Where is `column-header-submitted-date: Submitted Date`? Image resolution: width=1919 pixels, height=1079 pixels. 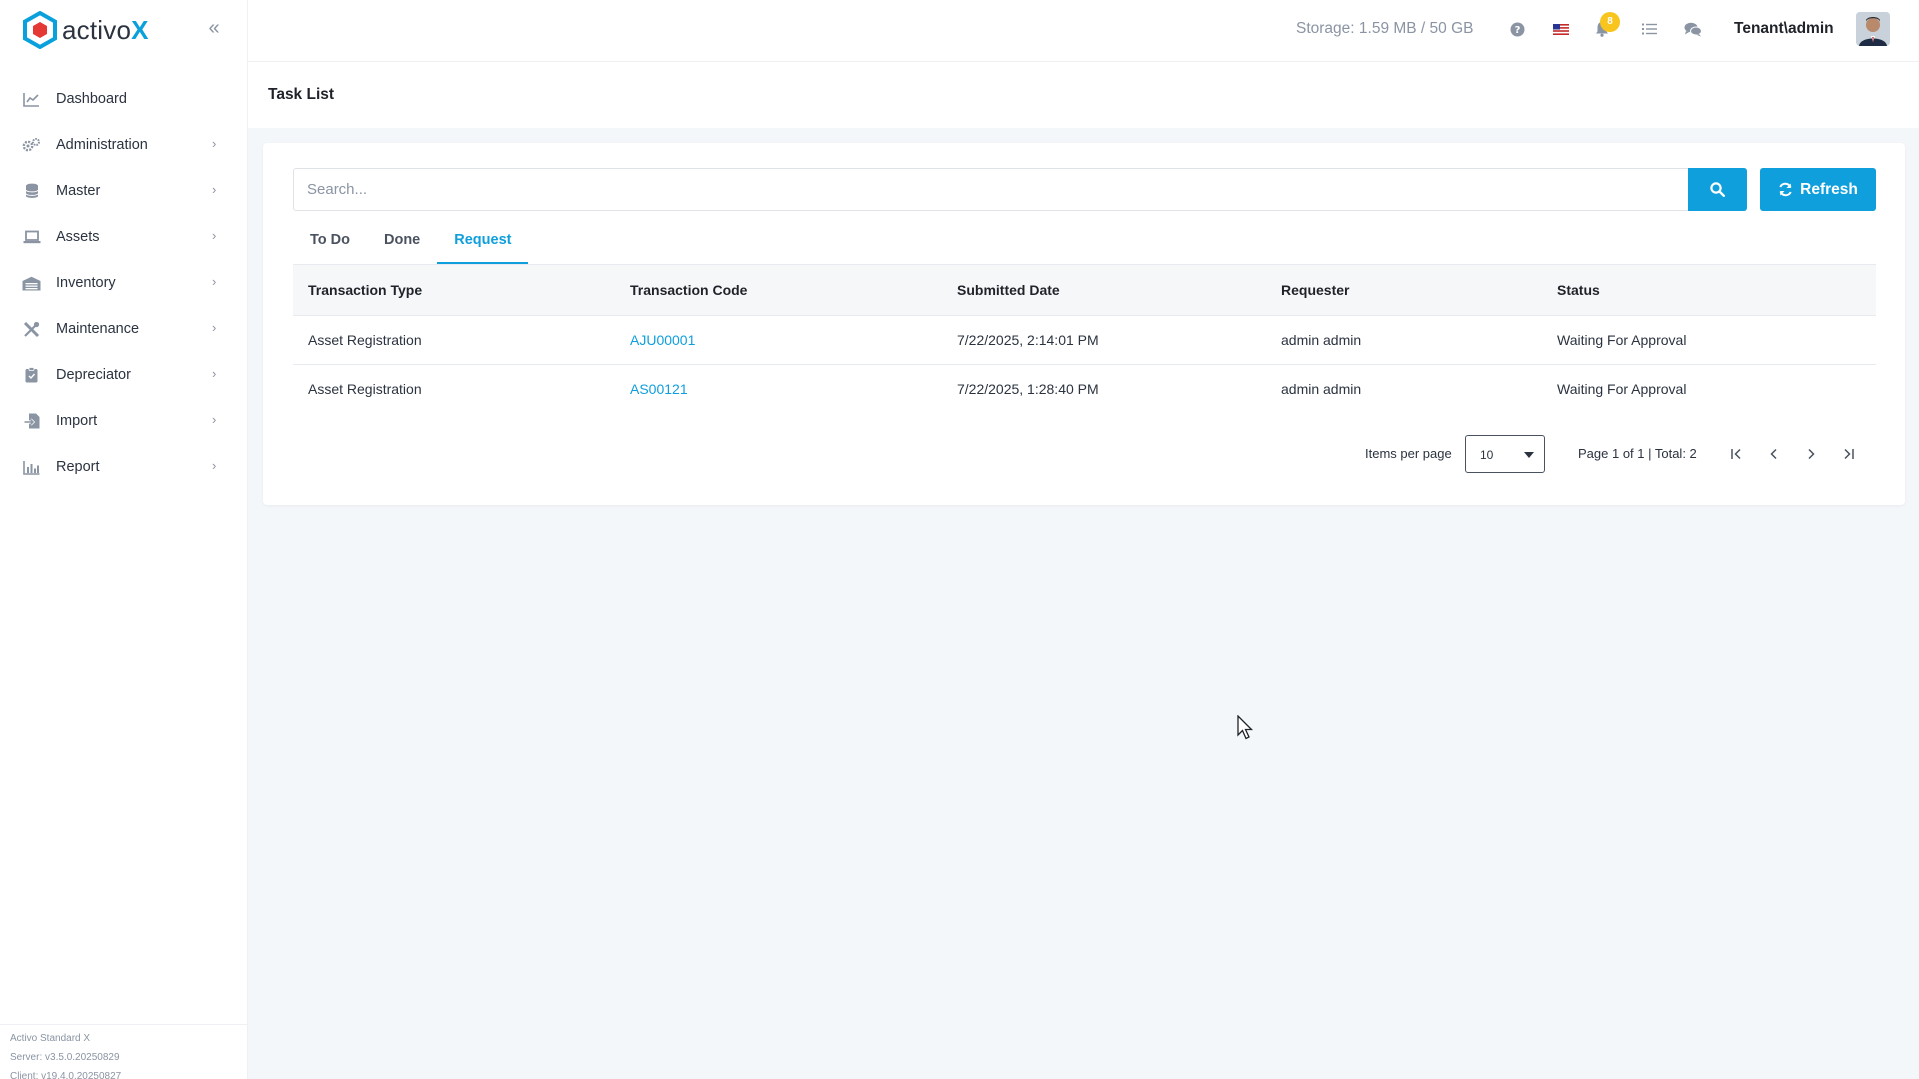 column-header-submitted-date: Submitted Date is located at coordinates (1008, 290).